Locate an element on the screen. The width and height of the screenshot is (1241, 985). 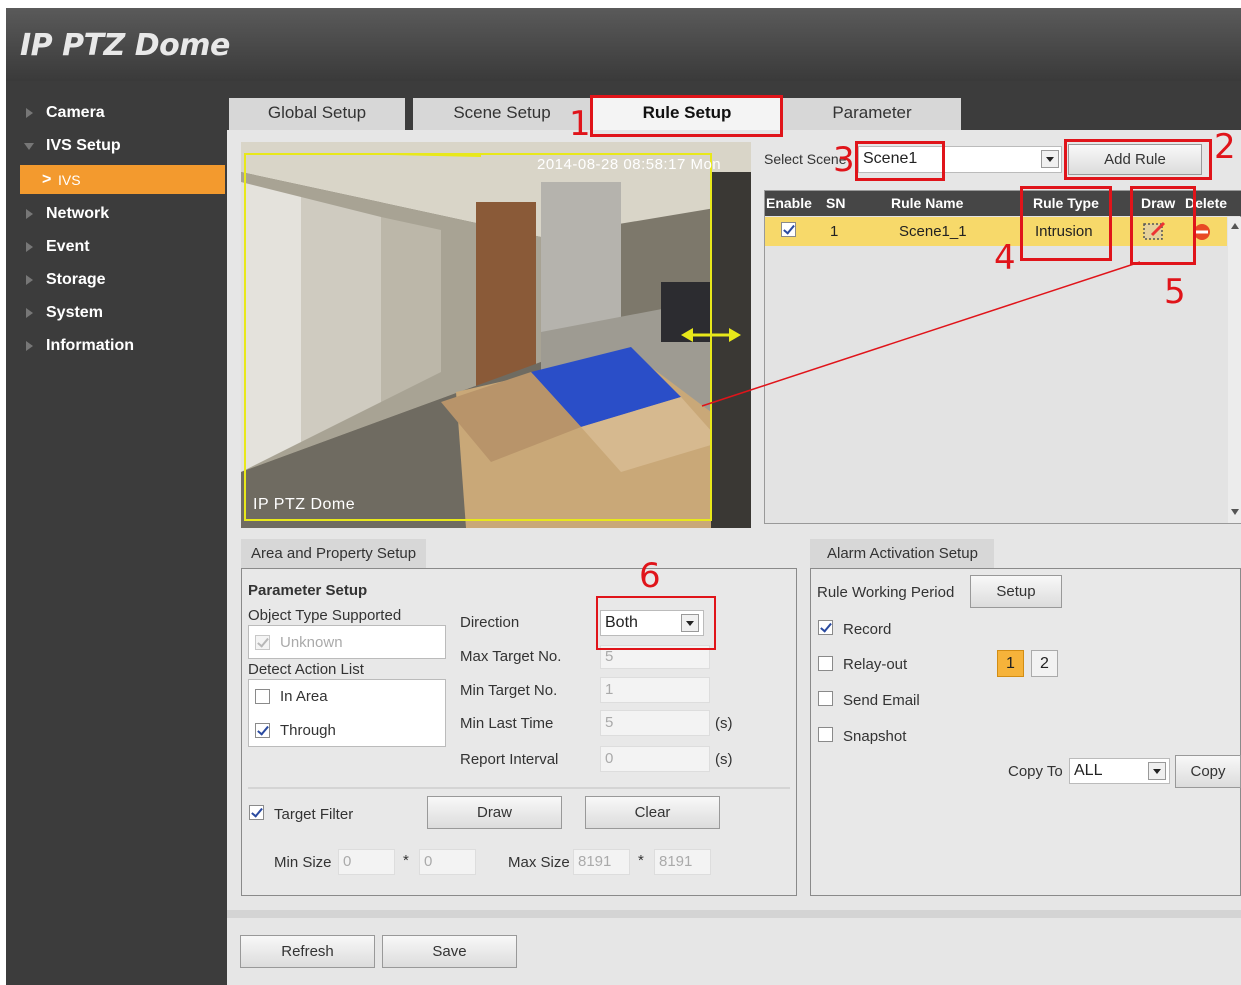
sidebar-item-information: Information is located at coordinates (116, 346).